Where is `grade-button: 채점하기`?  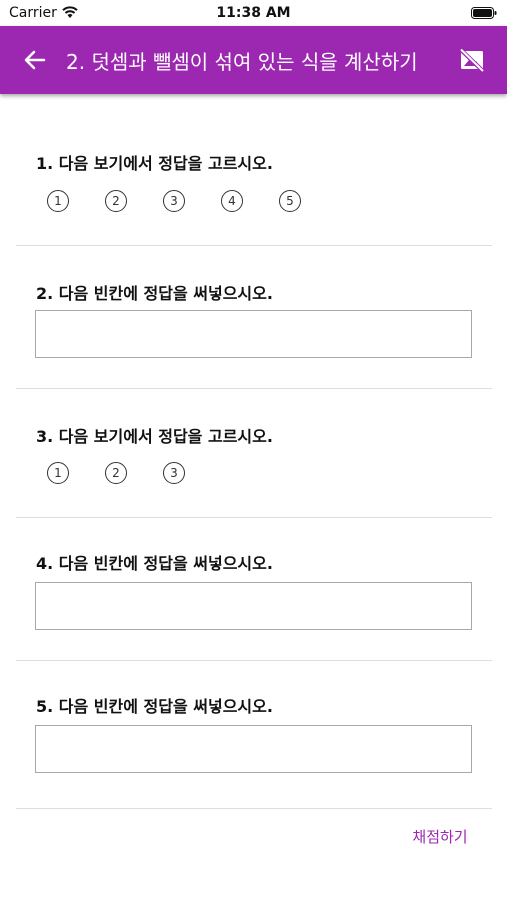
grade-button: 채점하기 is located at coordinates (440, 836).